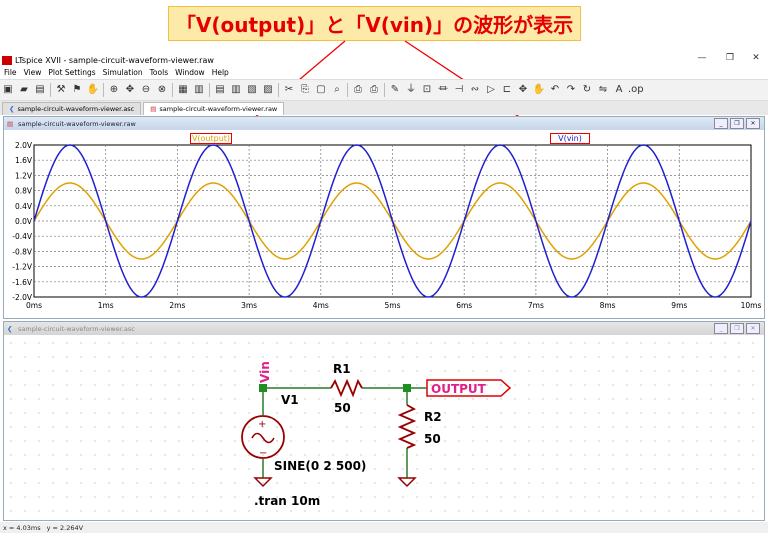 The image size is (768, 533). I want to click on menu-help: Help, so click(220, 72).